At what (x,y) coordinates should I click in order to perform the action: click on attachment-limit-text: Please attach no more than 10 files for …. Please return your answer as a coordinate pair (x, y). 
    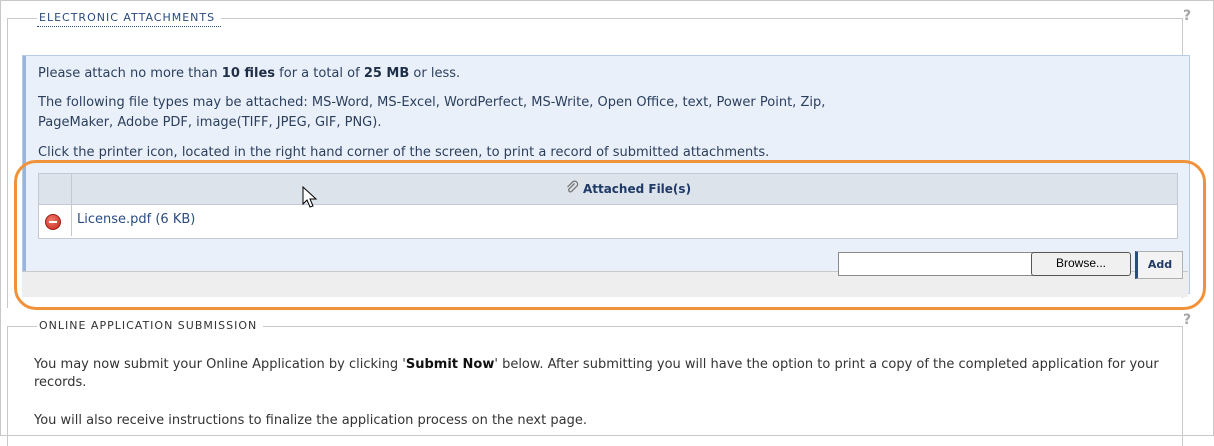
    Looking at the image, I should click on (249, 73).